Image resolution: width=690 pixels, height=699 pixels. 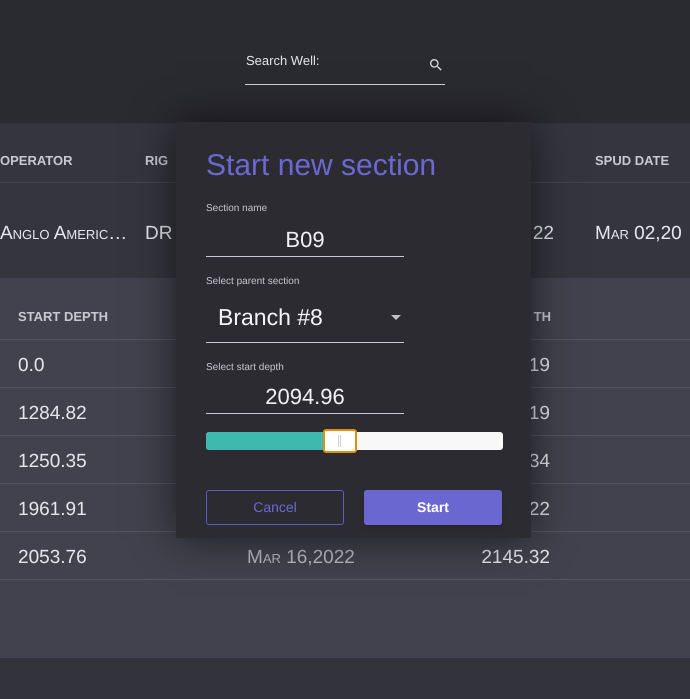 I want to click on table-cell-text: Mar 16,2022, so click(x=301, y=558).